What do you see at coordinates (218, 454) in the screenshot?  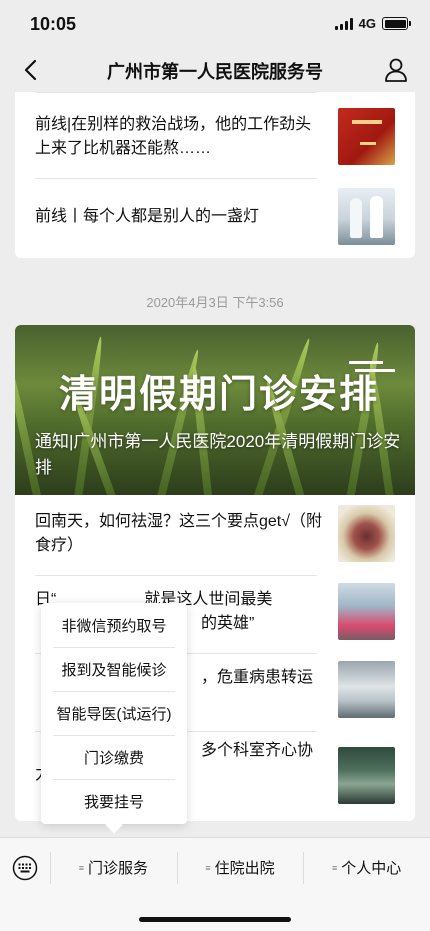 I see `hero-caption: 通知|广州市第一人民医院2020年清明假期门诊安排` at bounding box center [218, 454].